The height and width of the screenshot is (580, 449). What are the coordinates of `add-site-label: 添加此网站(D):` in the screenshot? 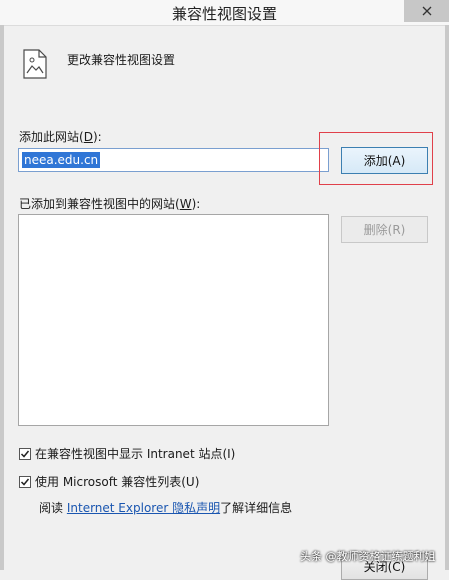 It's located at (60, 136).